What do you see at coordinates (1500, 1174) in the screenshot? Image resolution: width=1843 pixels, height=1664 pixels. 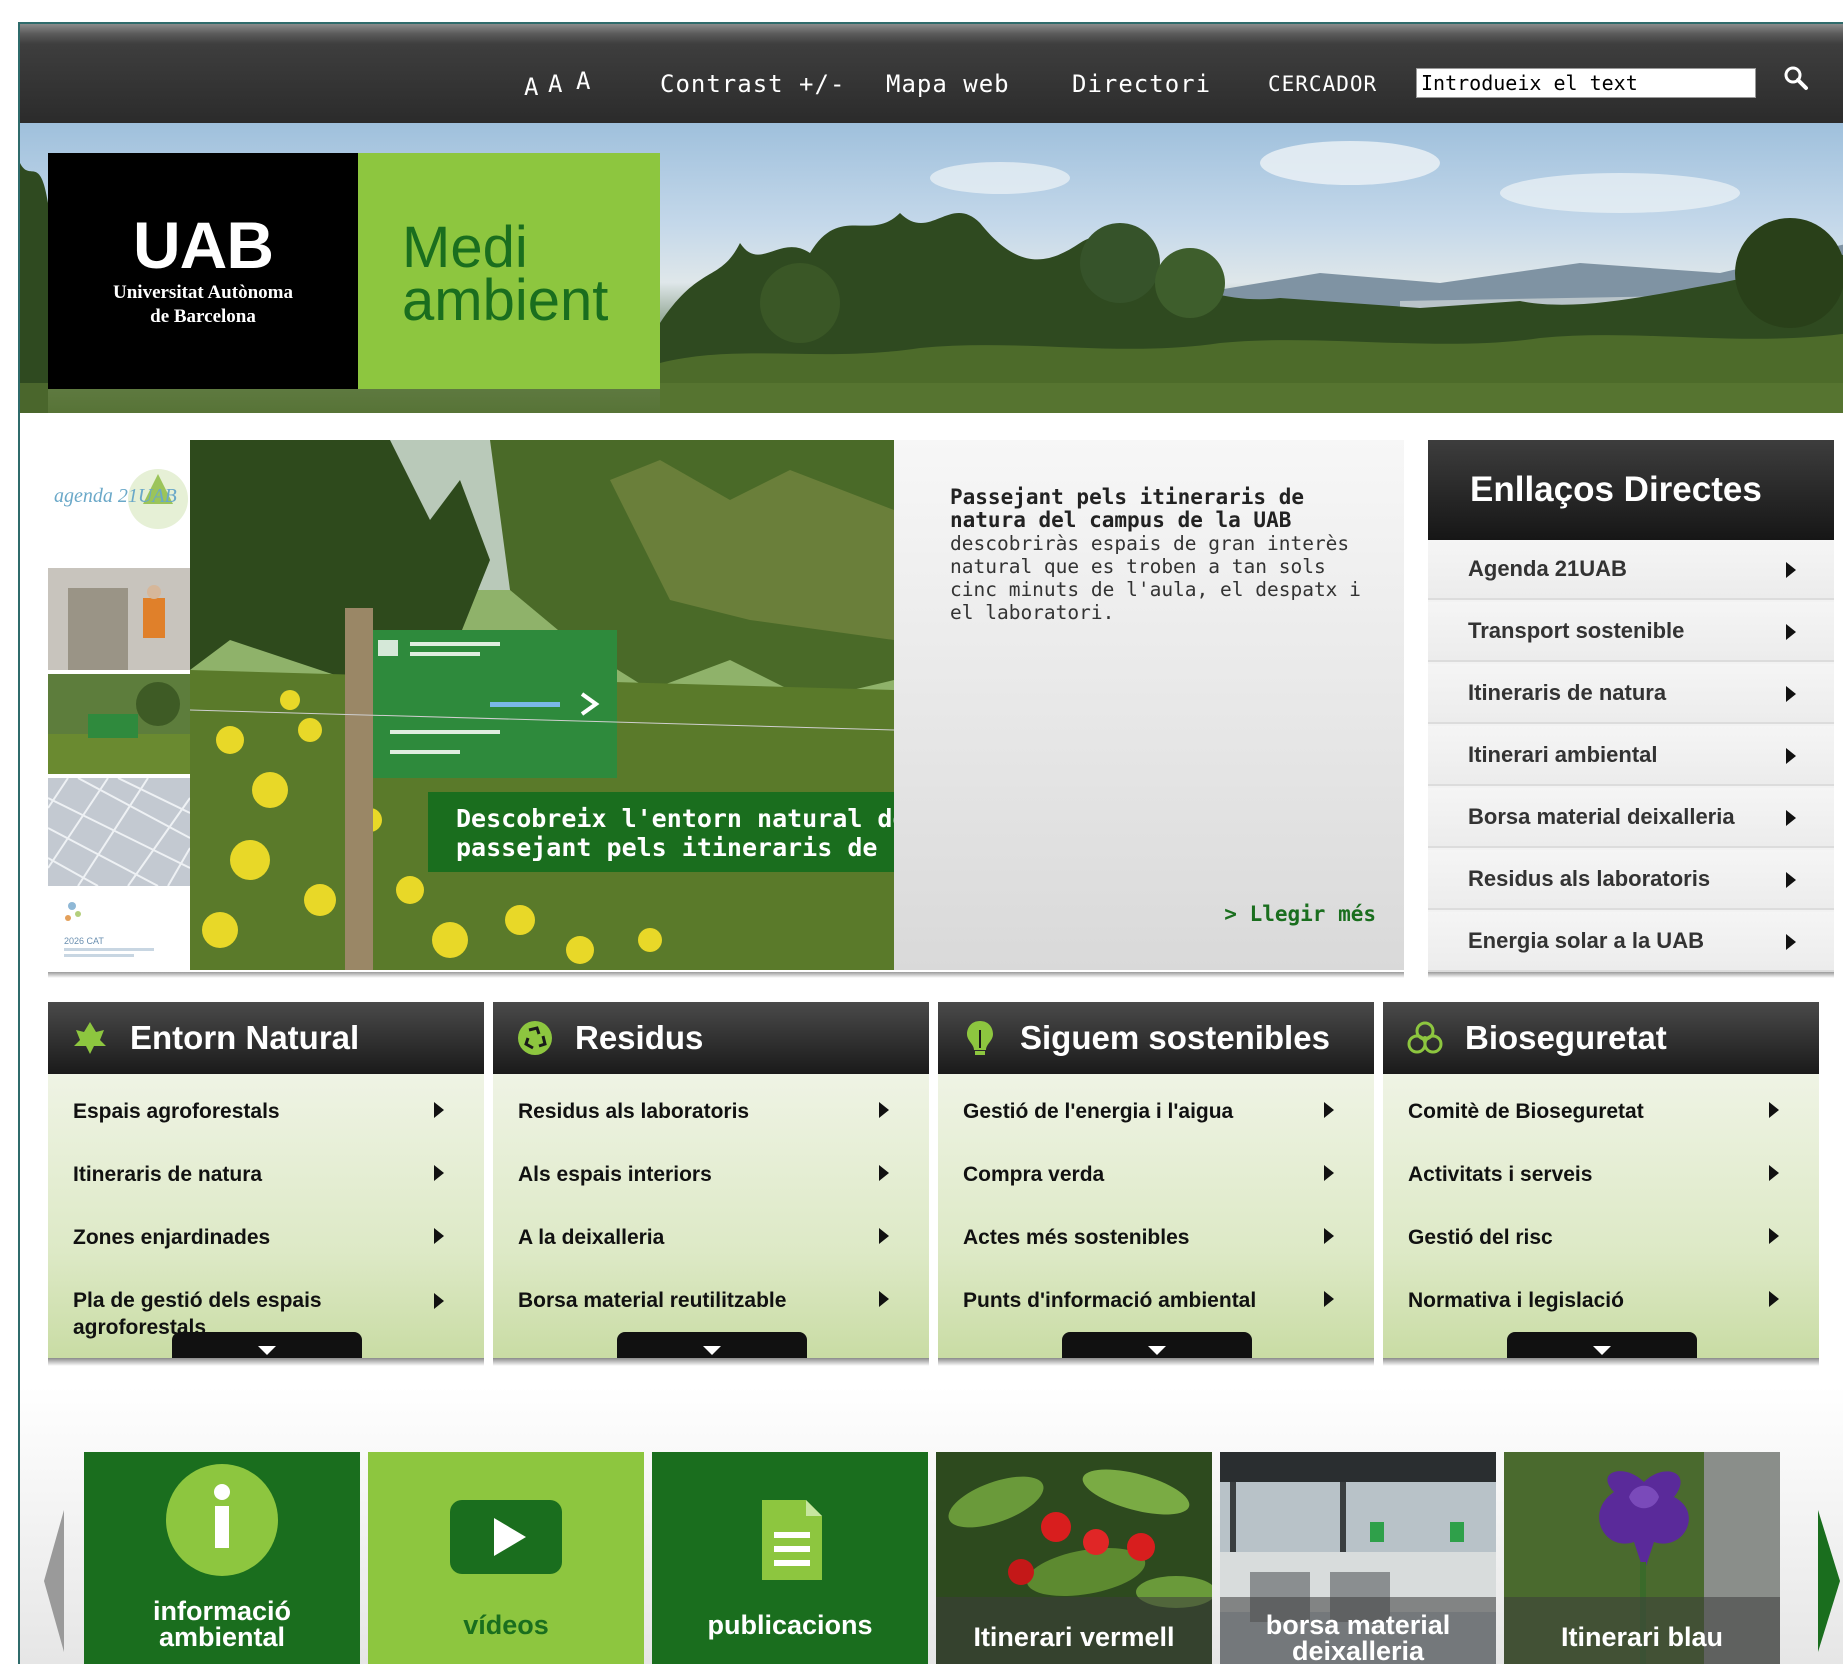 I see `category-link-label: Activitats i serveis` at bounding box center [1500, 1174].